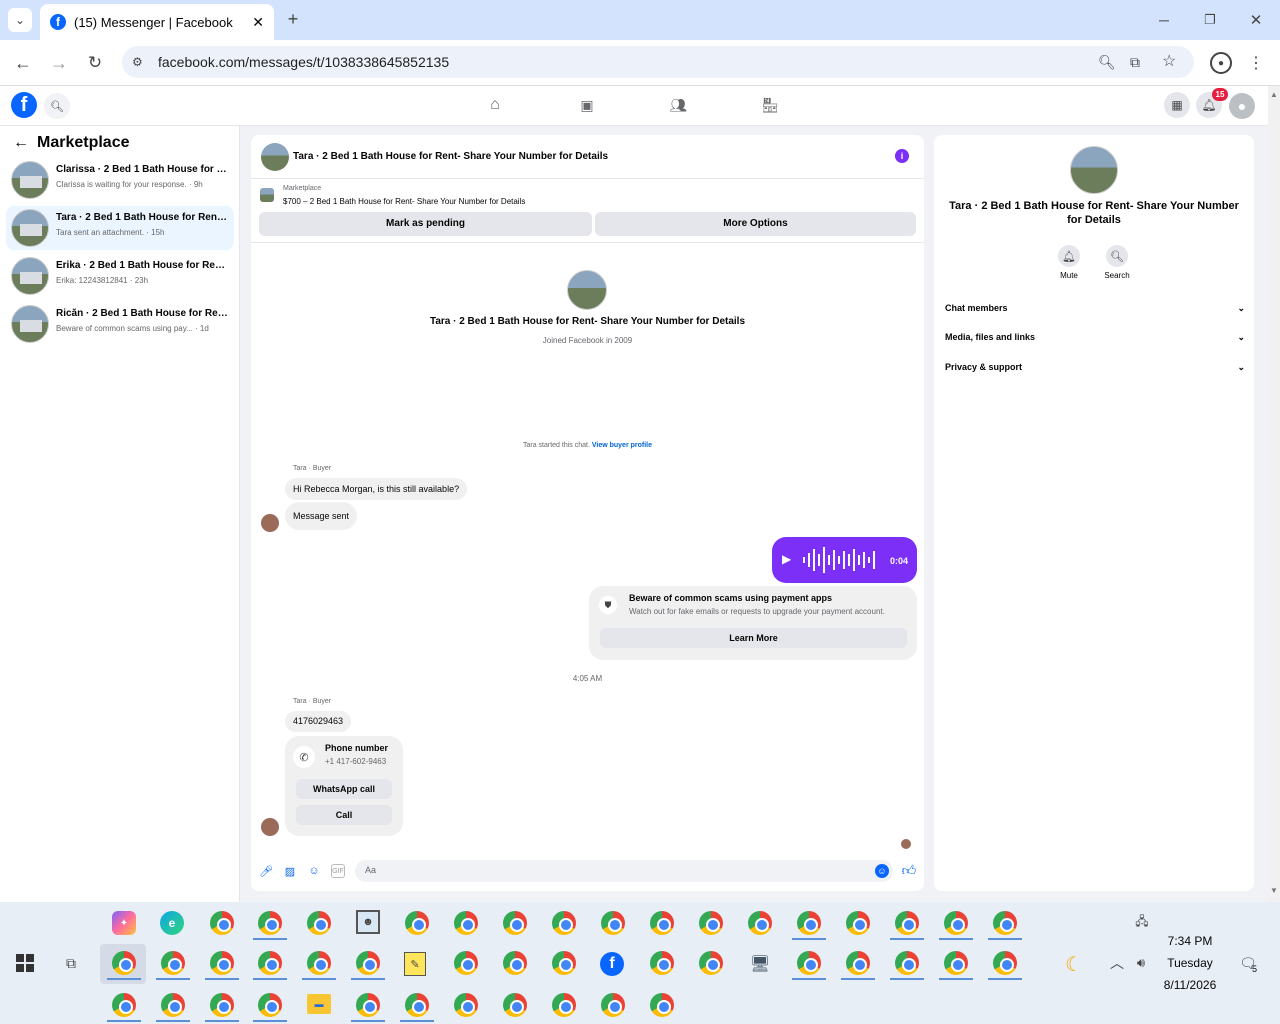  I want to click on scroll-up-arrow-icon: ▲, so click(1274, 94).